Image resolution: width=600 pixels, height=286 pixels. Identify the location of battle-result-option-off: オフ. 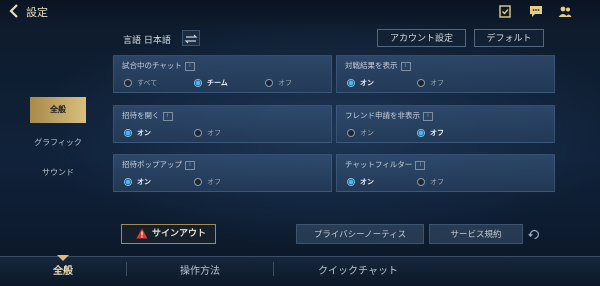
(430, 83).